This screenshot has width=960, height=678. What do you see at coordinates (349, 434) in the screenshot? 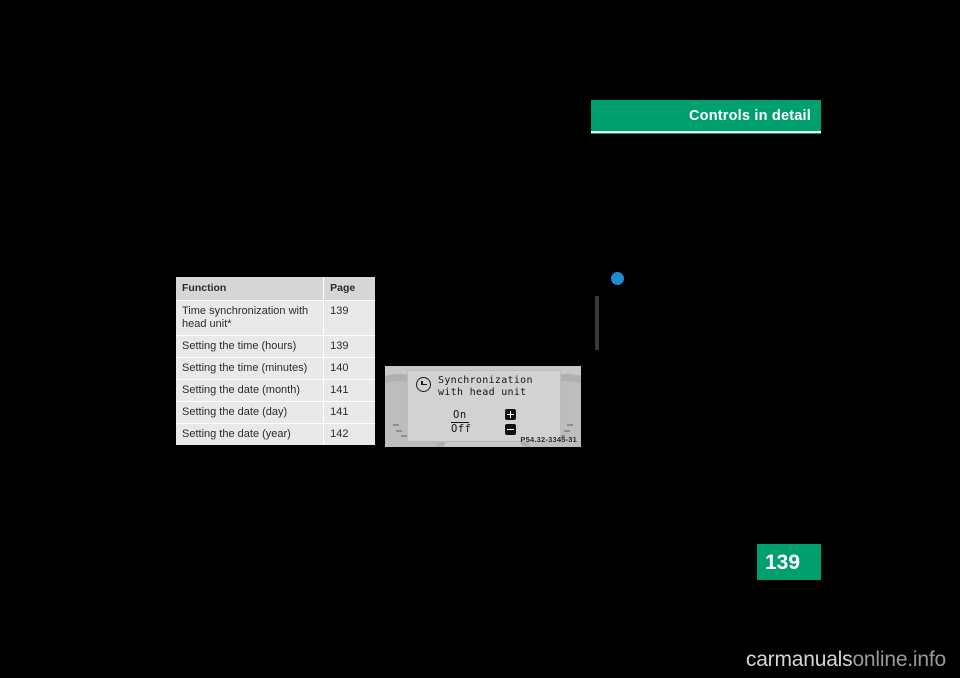
I see `table-cell-page: 142` at bounding box center [349, 434].